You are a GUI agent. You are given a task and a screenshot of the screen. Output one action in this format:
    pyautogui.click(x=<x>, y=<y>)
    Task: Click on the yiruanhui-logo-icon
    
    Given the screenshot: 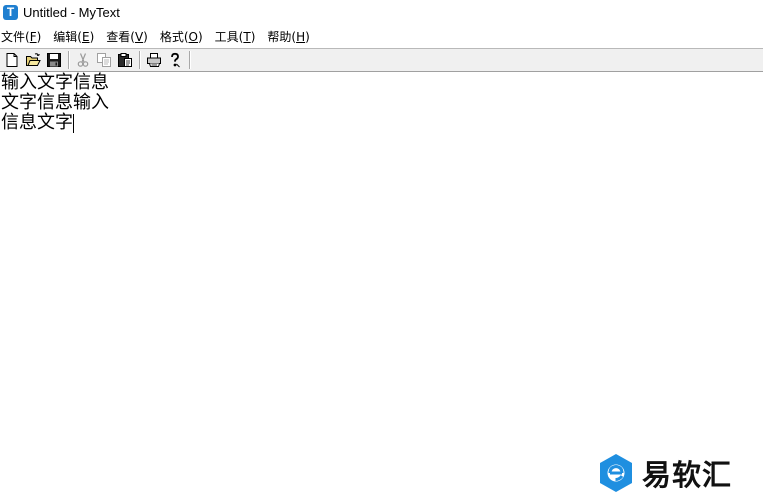 What is the action you would take?
    pyautogui.click(x=616, y=473)
    